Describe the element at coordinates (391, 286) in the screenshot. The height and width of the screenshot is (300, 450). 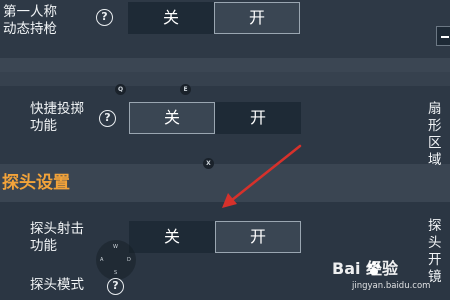
I see `watermark-url: jingyan.baidu.com` at that location.